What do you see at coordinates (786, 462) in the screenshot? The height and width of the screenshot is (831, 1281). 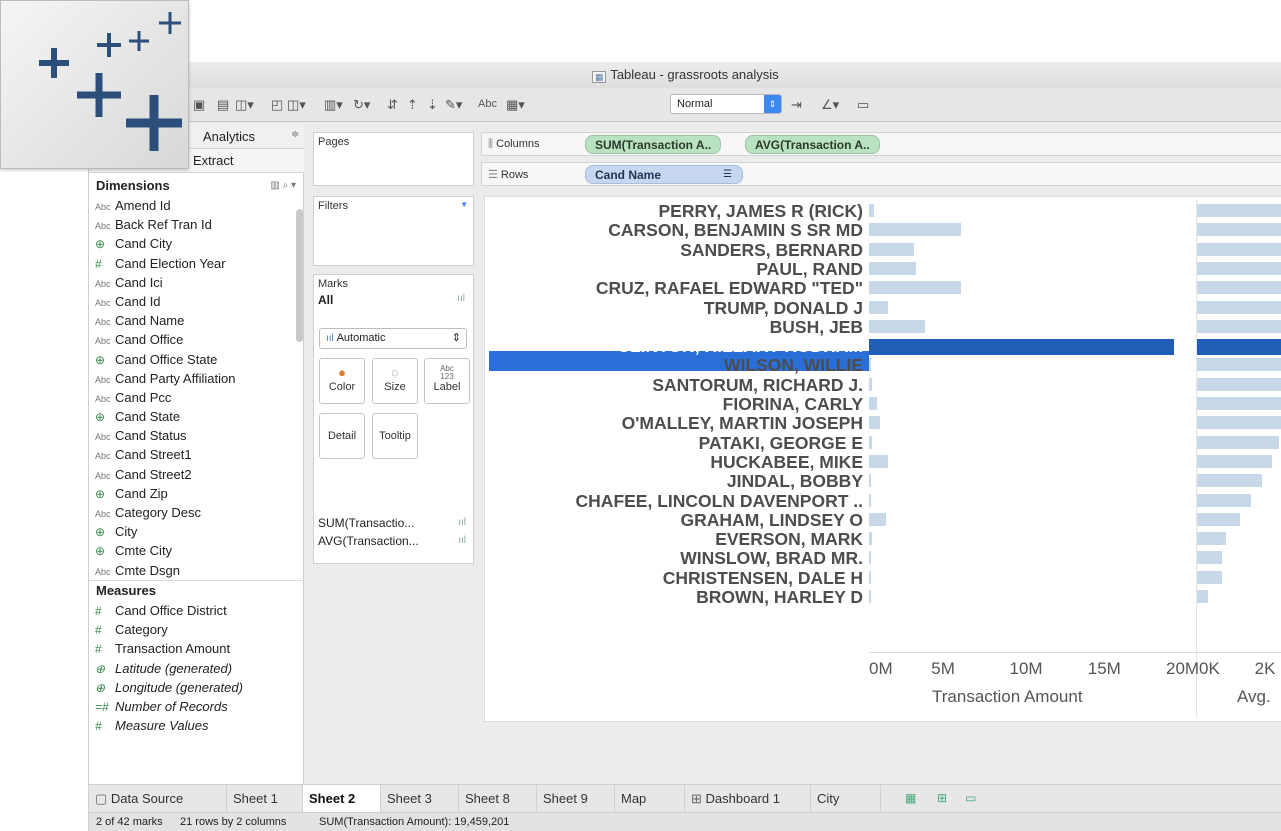 I see `row-label: HUCKABEE, MIKE` at bounding box center [786, 462].